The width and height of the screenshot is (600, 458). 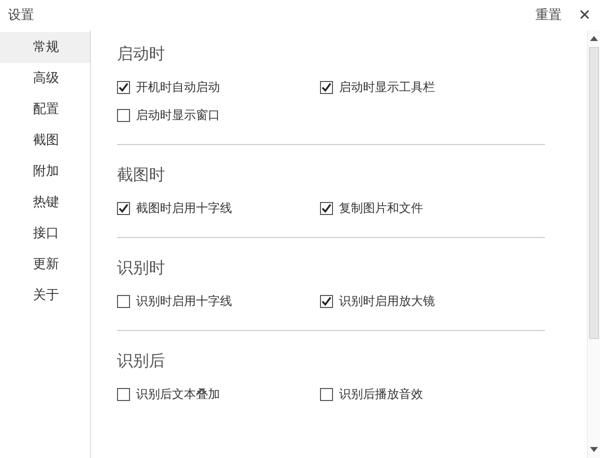 What do you see at coordinates (45, 171) in the screenshot?
I see `sidebar-item: 附加` at bounding box center [45, 171].